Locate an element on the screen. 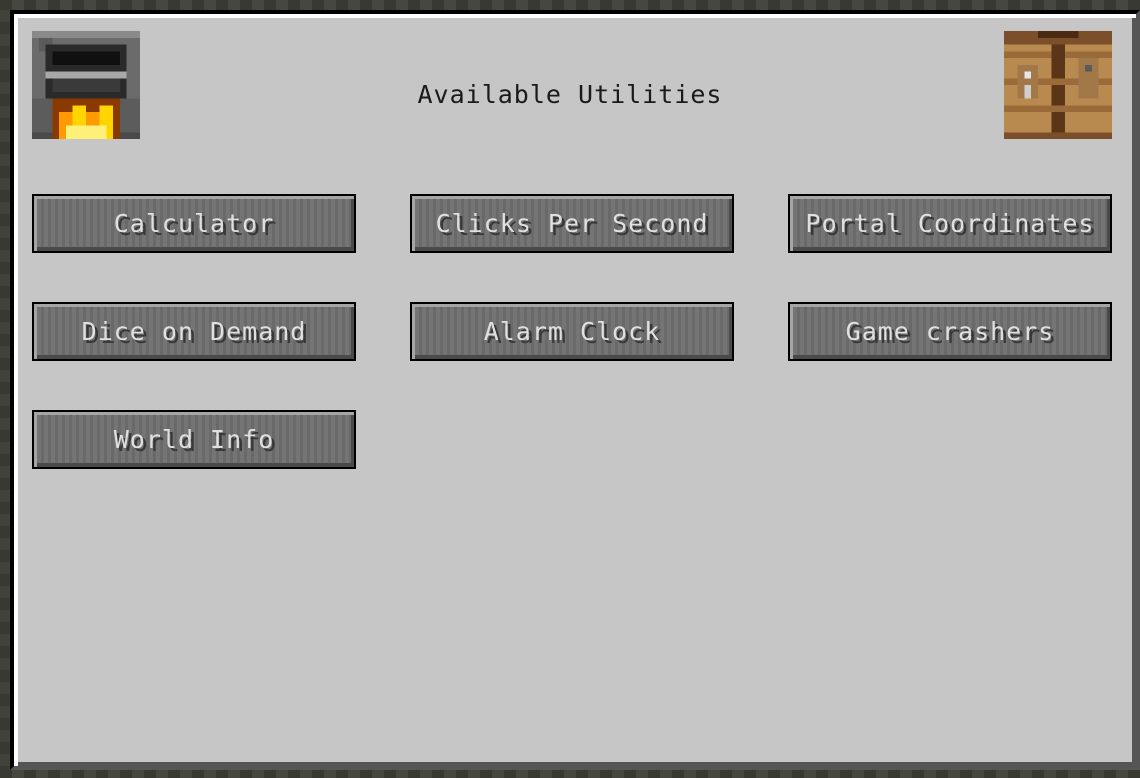 This screenshot has width=1140, height=778. game-crashers-button: Game crashers is located at coordinates (950, 331).